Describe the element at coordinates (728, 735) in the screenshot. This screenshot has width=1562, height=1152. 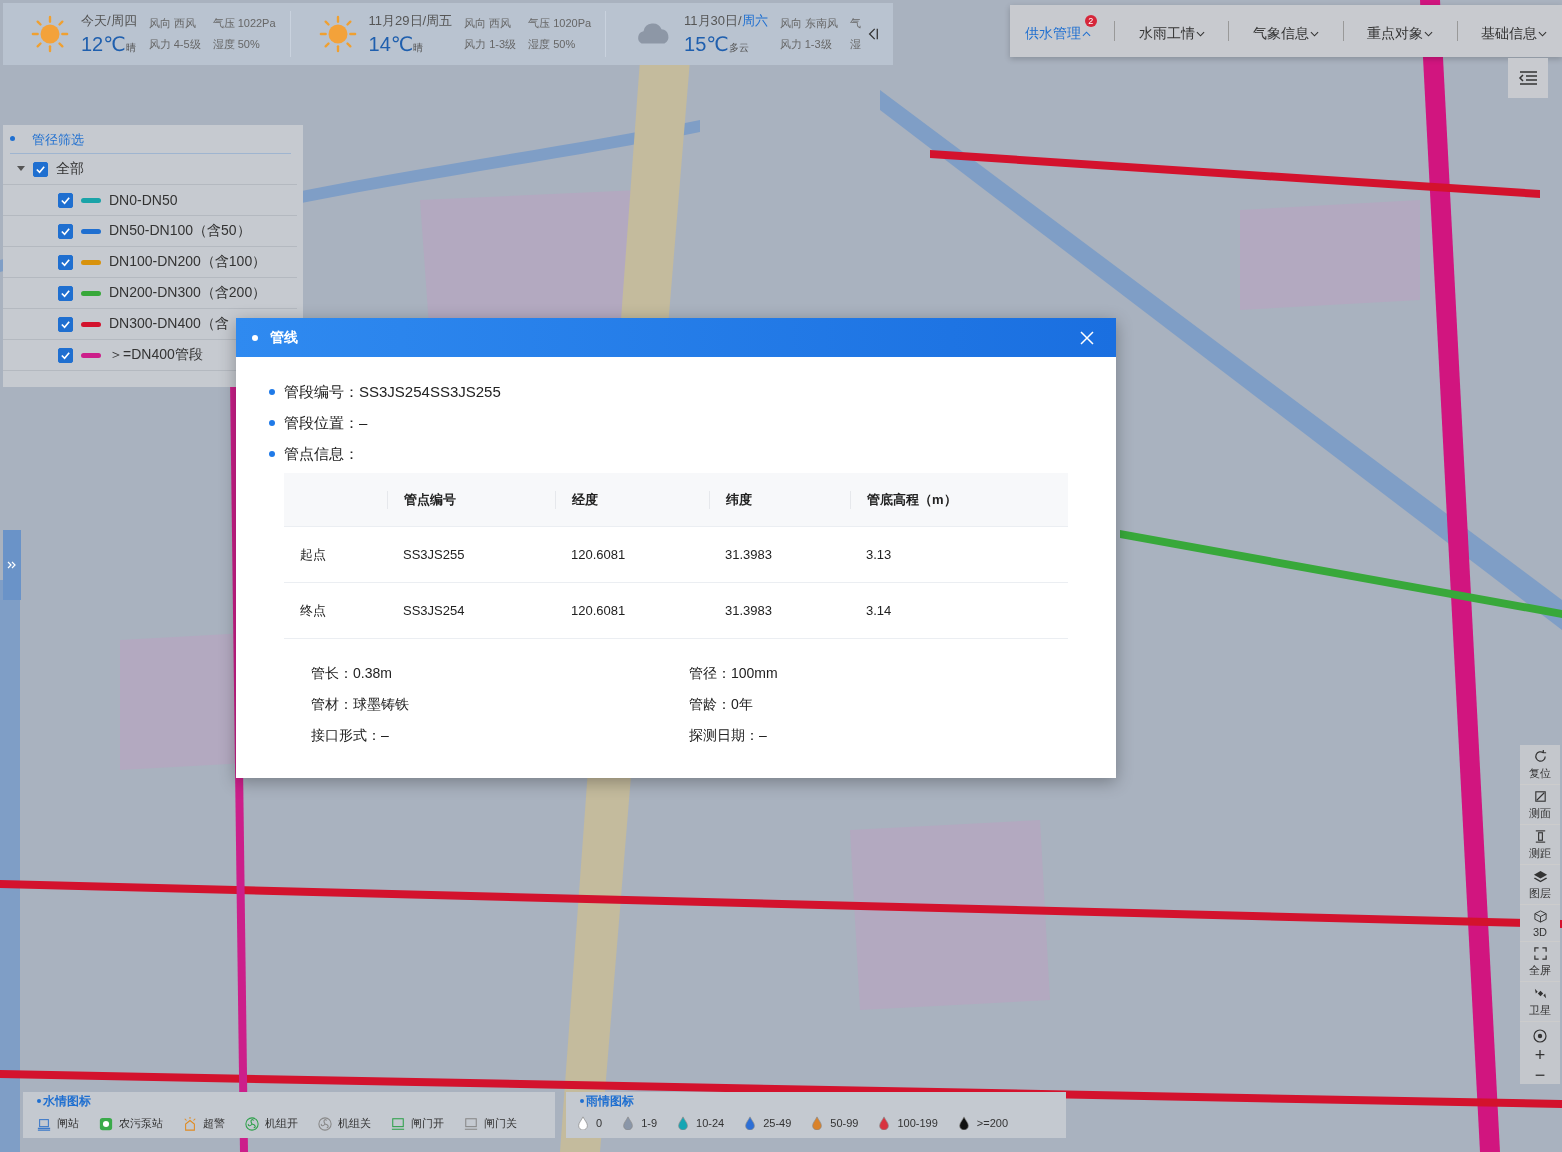
I see `detail-text: 探测日期：–` at that location.